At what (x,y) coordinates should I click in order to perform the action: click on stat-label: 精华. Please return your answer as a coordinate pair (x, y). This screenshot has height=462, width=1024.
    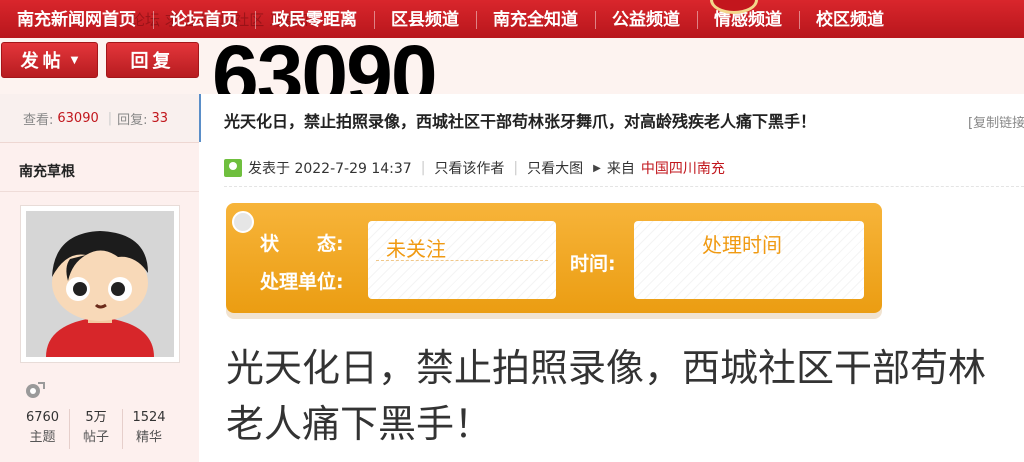
    Looking at the image, I should click on (148, 437).